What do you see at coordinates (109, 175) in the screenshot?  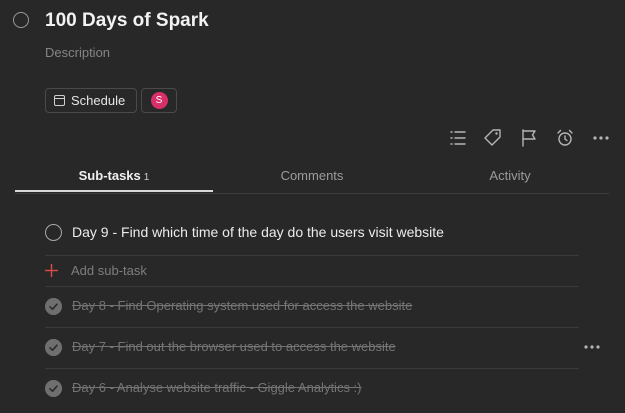 I see `tab-sub-tasks-label: Sub-tasks` at bounding box center [109, 175].